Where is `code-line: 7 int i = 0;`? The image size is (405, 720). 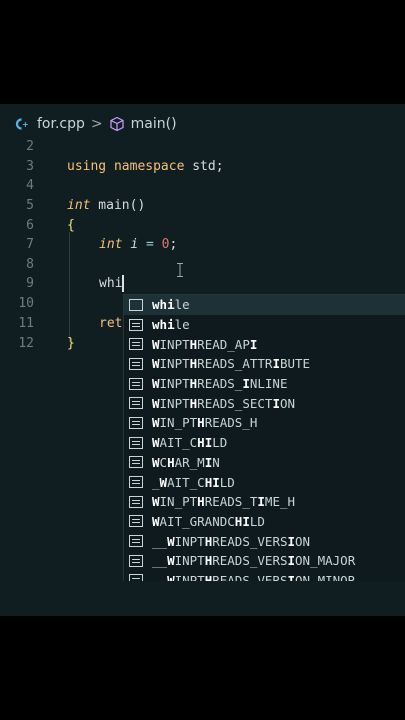 code-line: 7 int i = 0; is located at coordinates (202, 245).